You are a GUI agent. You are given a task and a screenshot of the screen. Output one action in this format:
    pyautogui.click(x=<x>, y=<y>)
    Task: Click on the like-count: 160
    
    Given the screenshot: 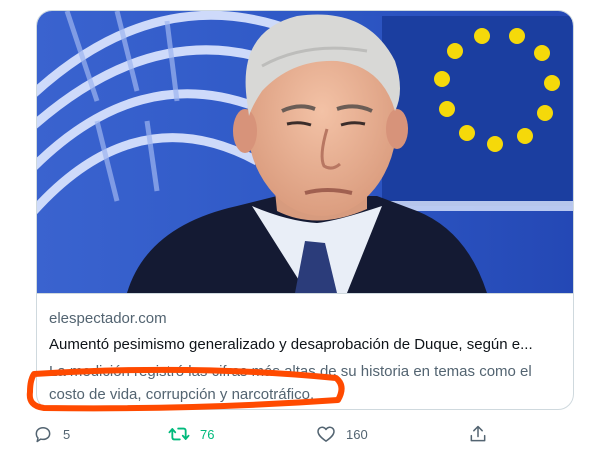 What is the action you would take?
    pyautogui.click(x=357, y=434)
    